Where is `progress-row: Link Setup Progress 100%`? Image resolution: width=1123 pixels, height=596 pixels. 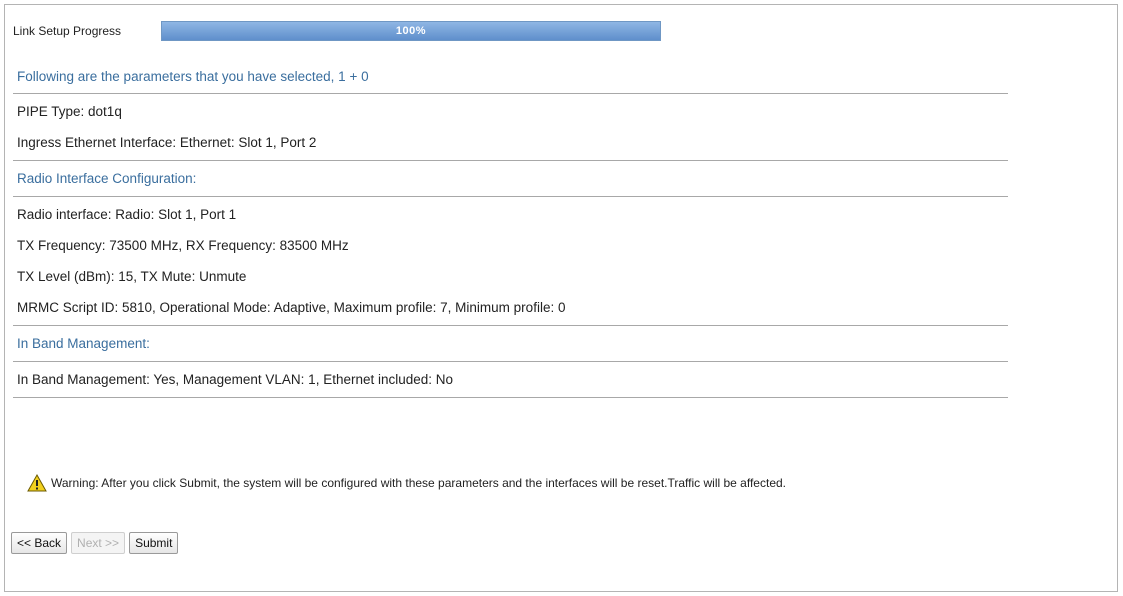 progress-row: Link Setup Progress 100% is located at coordinates (337, 31).